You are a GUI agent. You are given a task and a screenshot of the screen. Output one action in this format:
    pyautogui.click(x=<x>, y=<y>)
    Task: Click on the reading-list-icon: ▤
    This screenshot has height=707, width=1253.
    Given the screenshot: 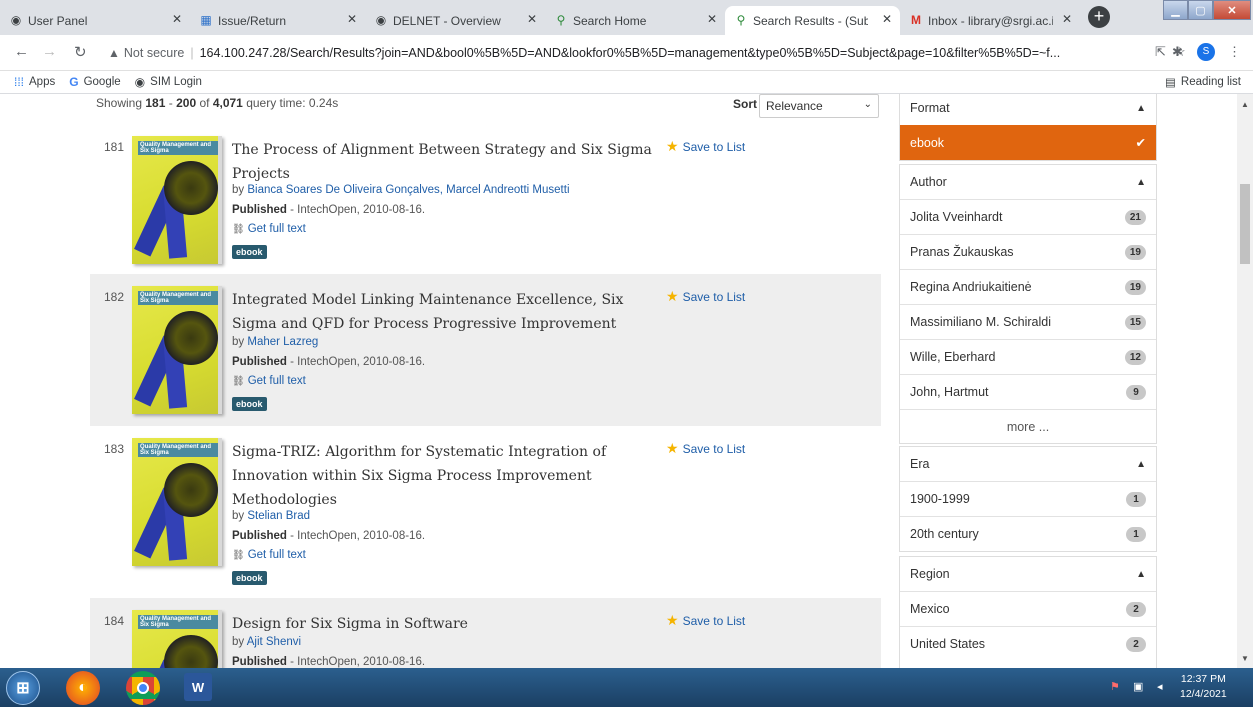 What is the action you would take?
    pyautogui.click(x=1170, y=83)
    